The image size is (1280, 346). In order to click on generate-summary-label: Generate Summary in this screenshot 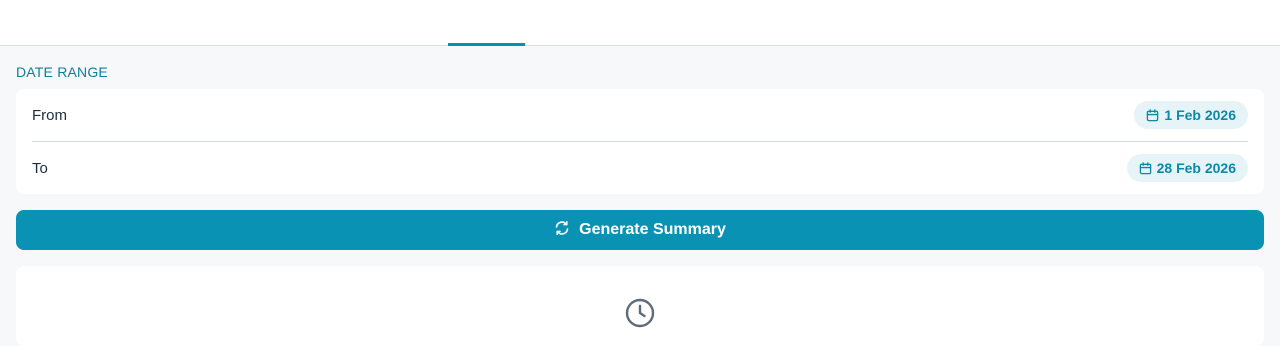, I will do `click(652, 229)`.